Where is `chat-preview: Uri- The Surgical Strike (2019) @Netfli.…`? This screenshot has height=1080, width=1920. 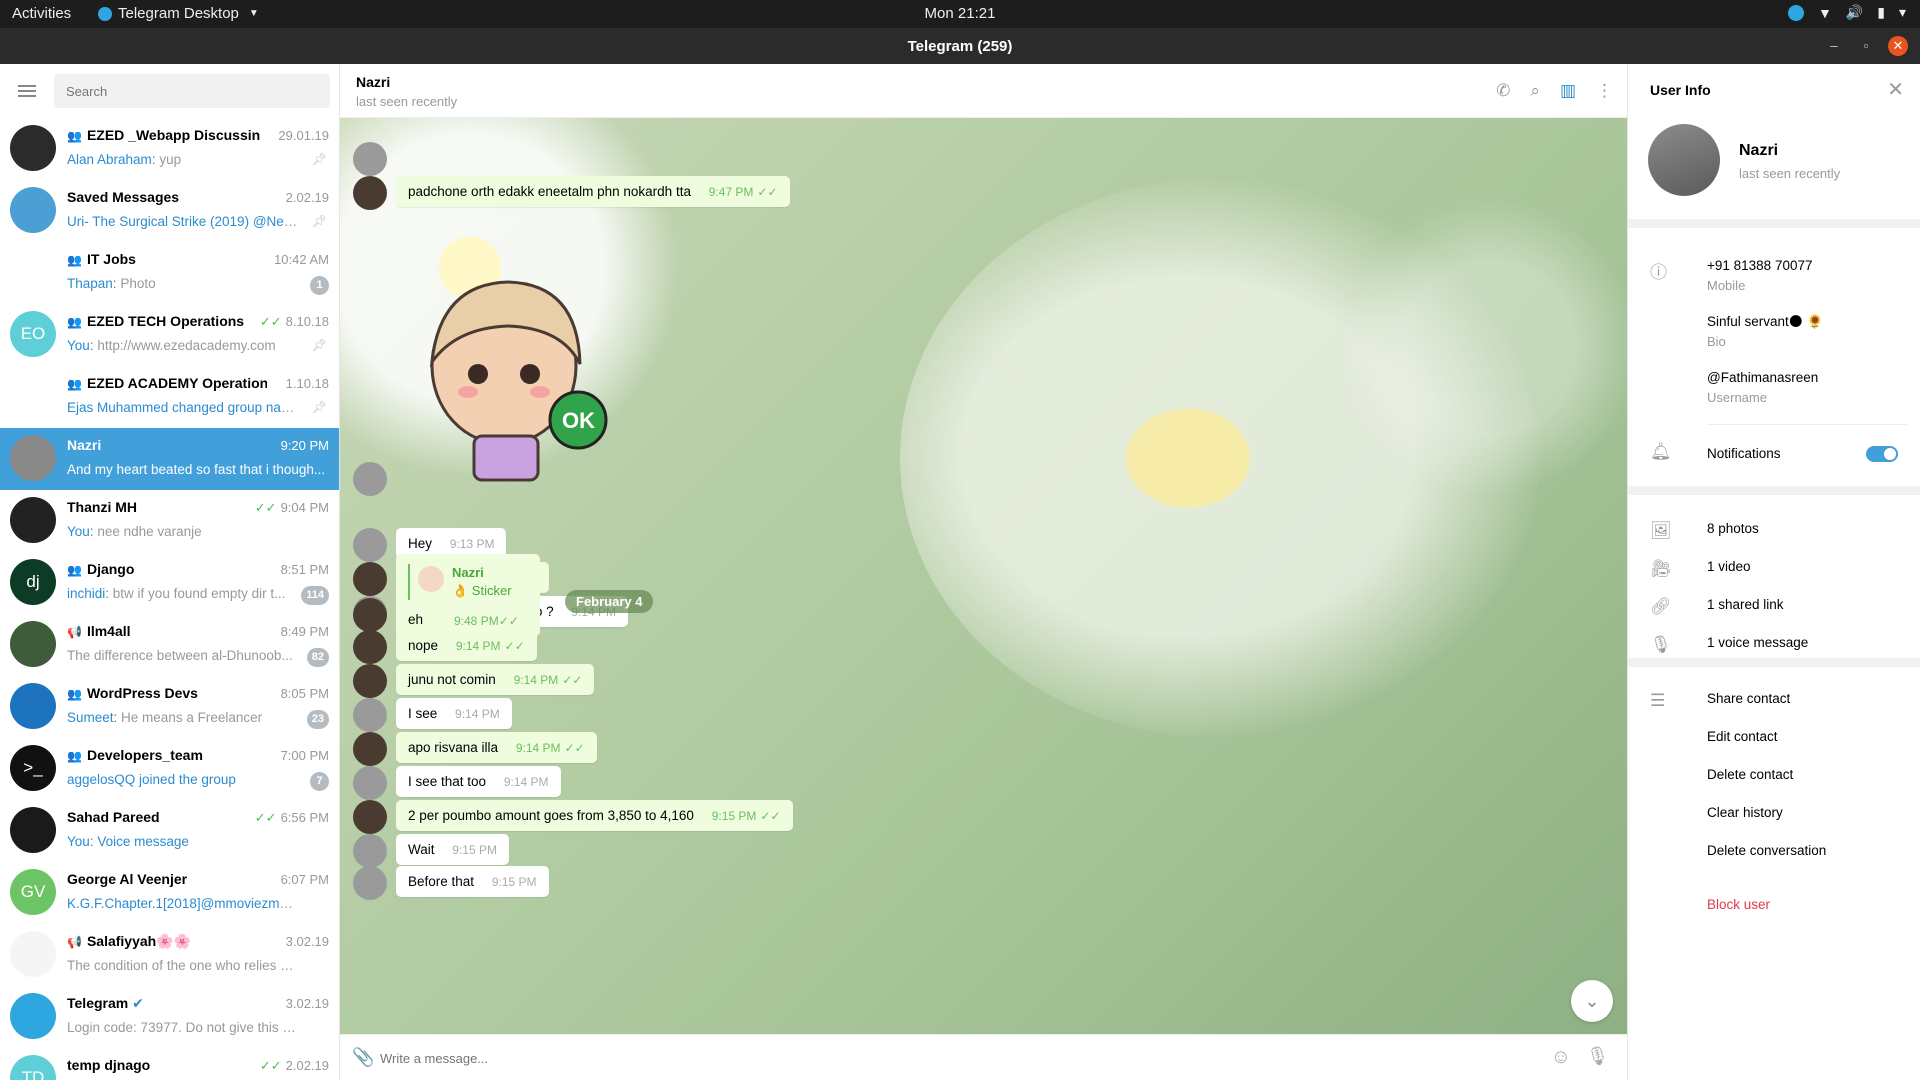 chat-preview: Uri- The Surgical Strike (2019) @Netfli.… is located at coordinates (183, 221).